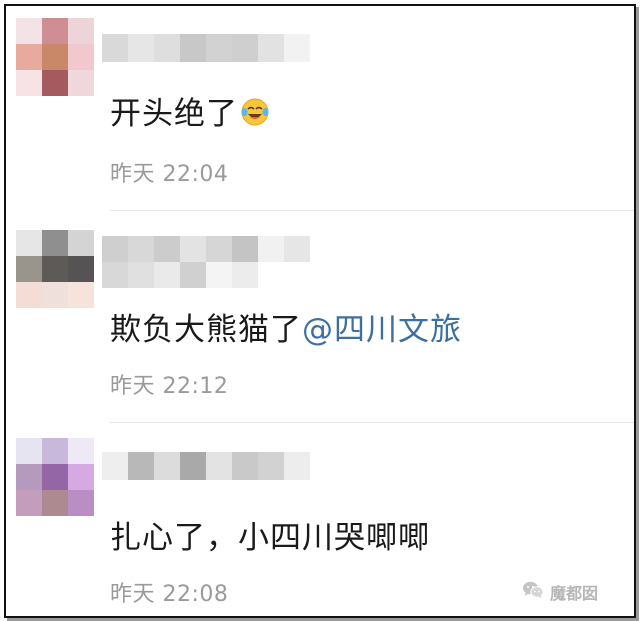 Image resolution: width=640 pixels, height=621 pixels. What do you see at coordinates (573, 593) in the screenshot?
I see `watermark-label: 魔都囡` at bounding box center [573, 593].